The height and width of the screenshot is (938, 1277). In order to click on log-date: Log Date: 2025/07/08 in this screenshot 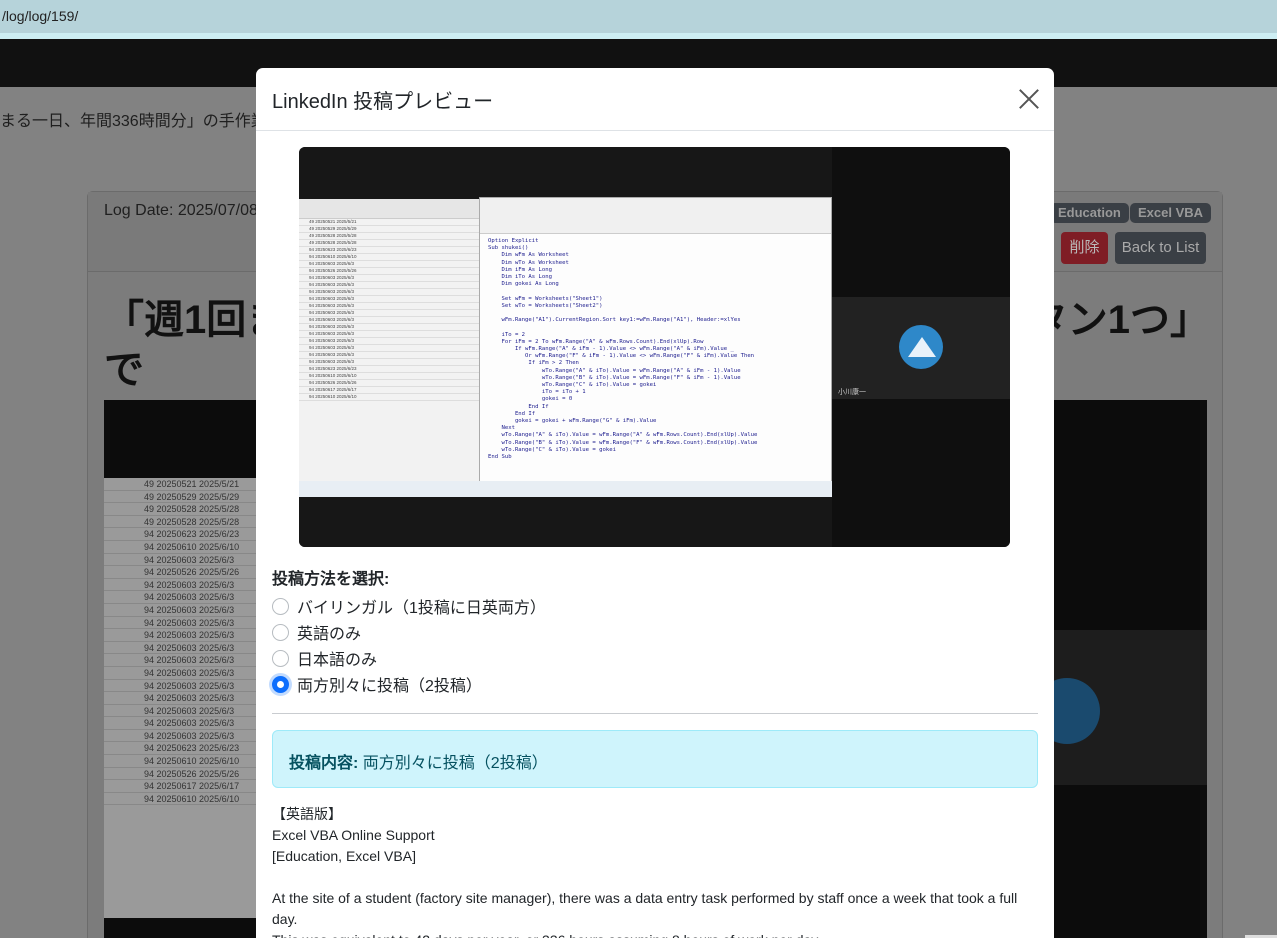, I will do `click(181, 210)`.